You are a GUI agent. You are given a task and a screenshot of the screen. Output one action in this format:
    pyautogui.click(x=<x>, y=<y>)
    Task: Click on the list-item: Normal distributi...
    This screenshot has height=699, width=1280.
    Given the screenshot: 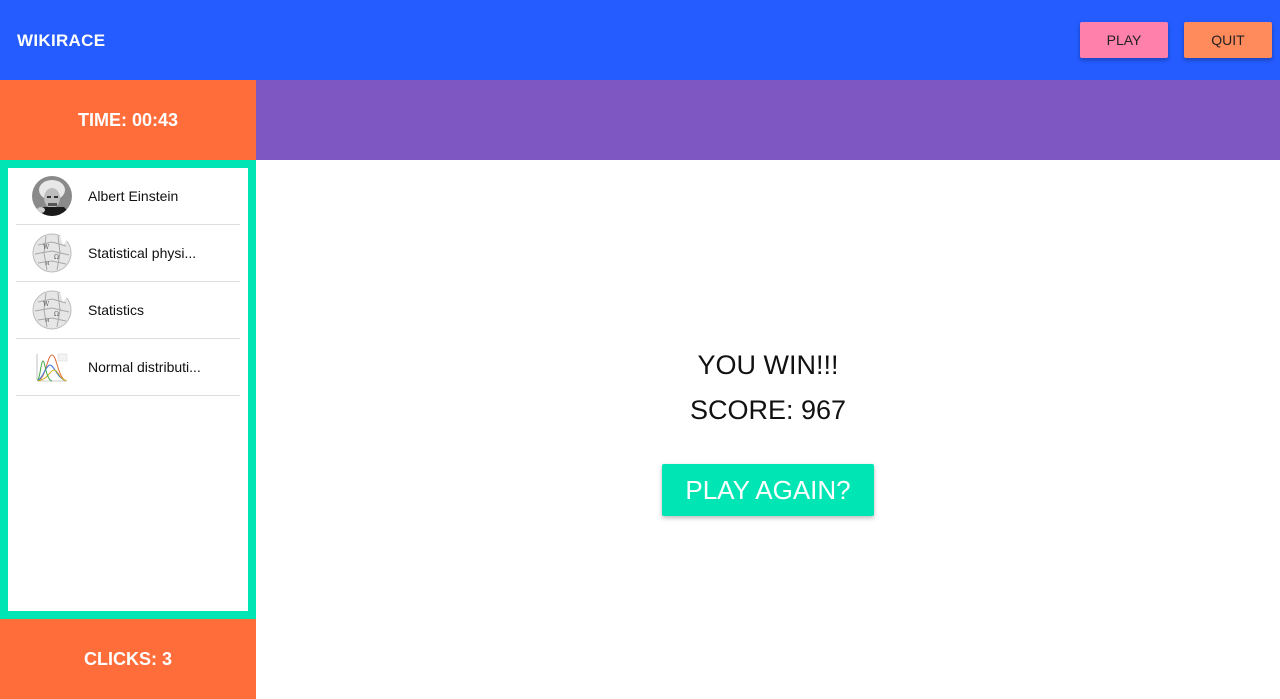 What is the action you would take?
    pyautogui.click(x=128, y=367)
    